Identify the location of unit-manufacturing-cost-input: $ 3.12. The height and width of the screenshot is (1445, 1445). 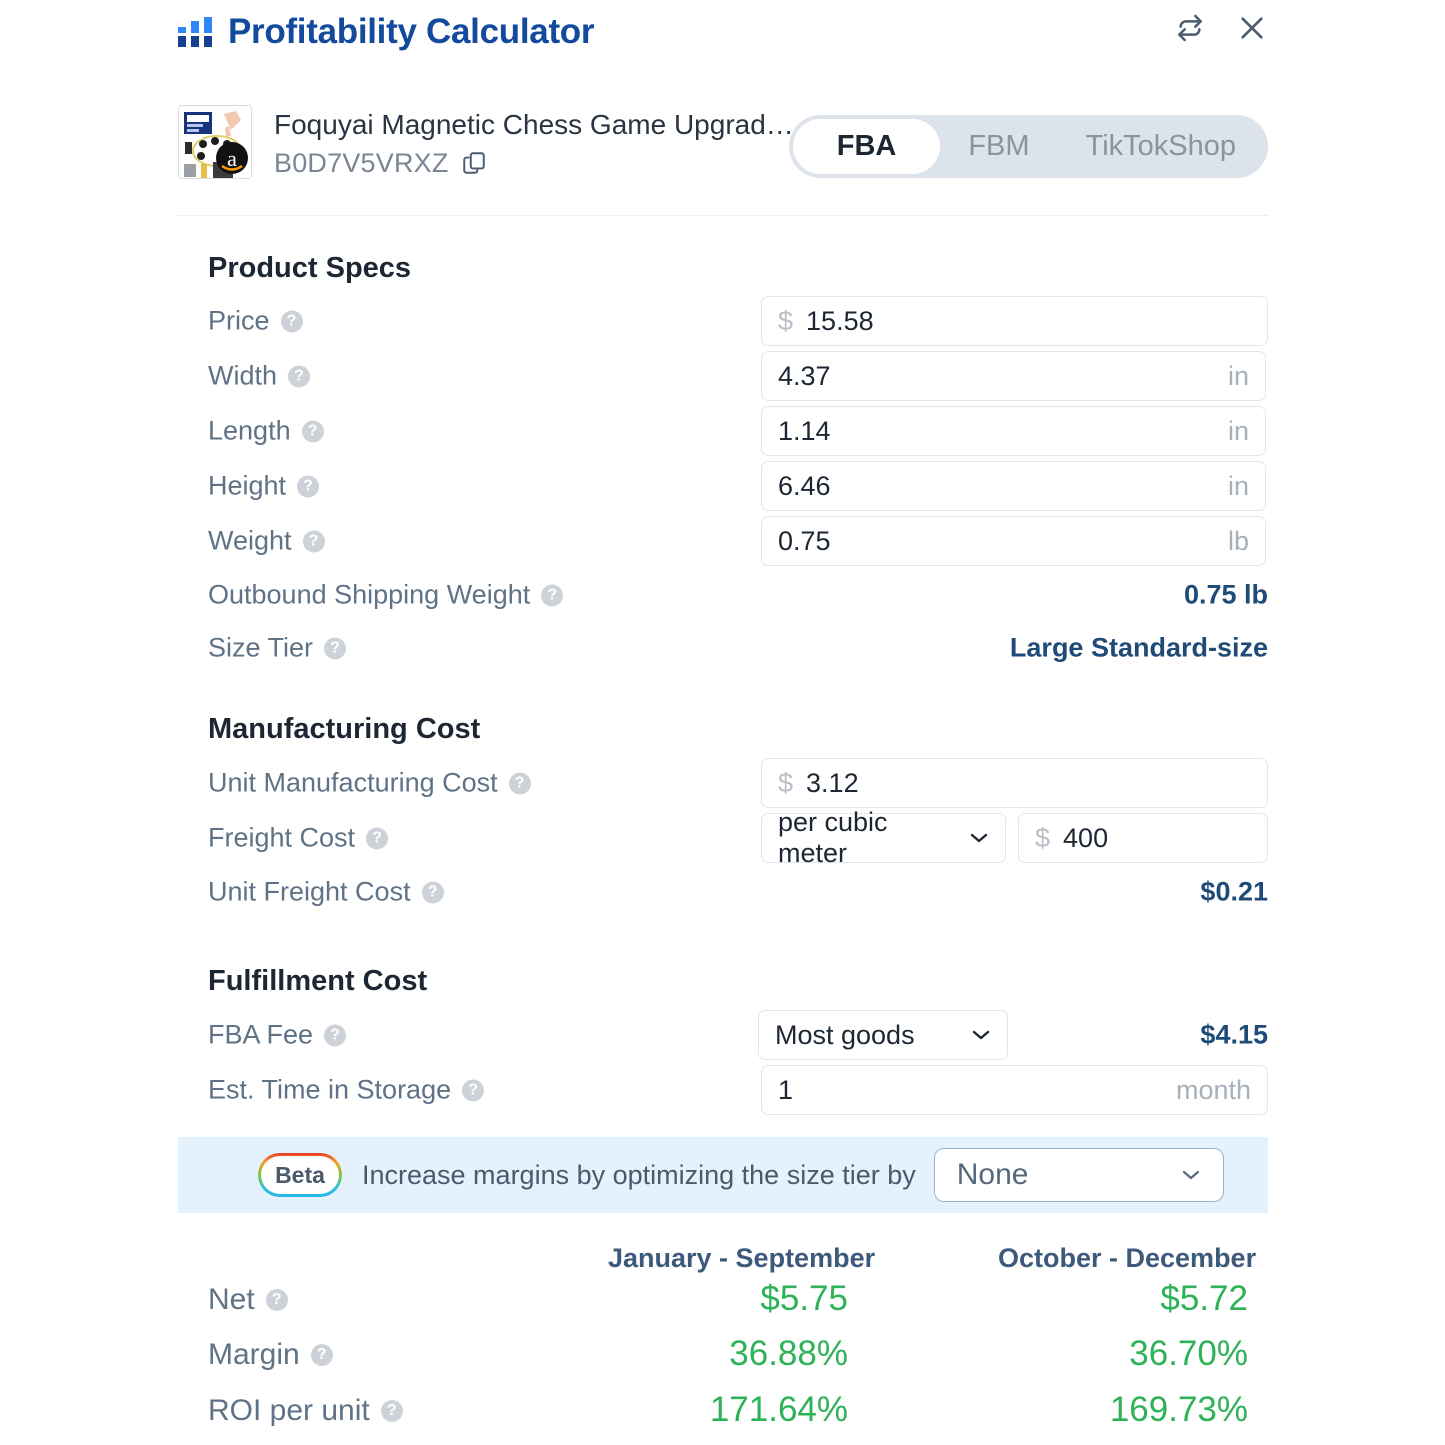
(1014, 783).